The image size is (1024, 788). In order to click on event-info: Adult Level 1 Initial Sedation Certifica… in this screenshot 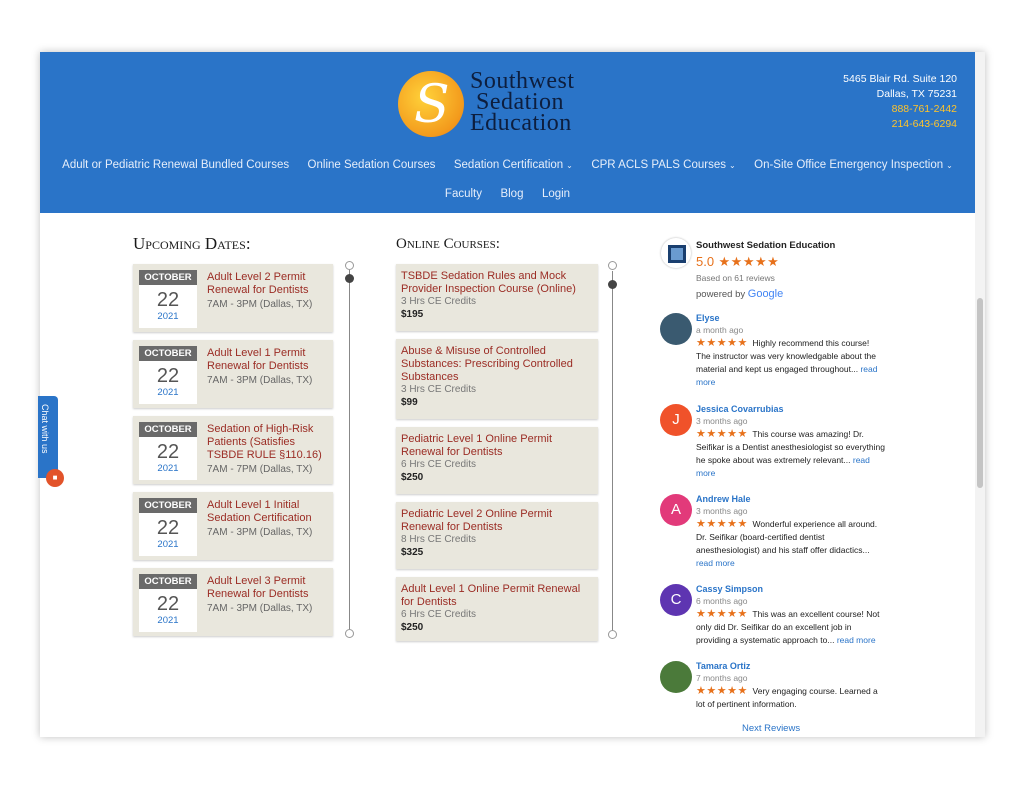, I will do `click(268, 519)`.